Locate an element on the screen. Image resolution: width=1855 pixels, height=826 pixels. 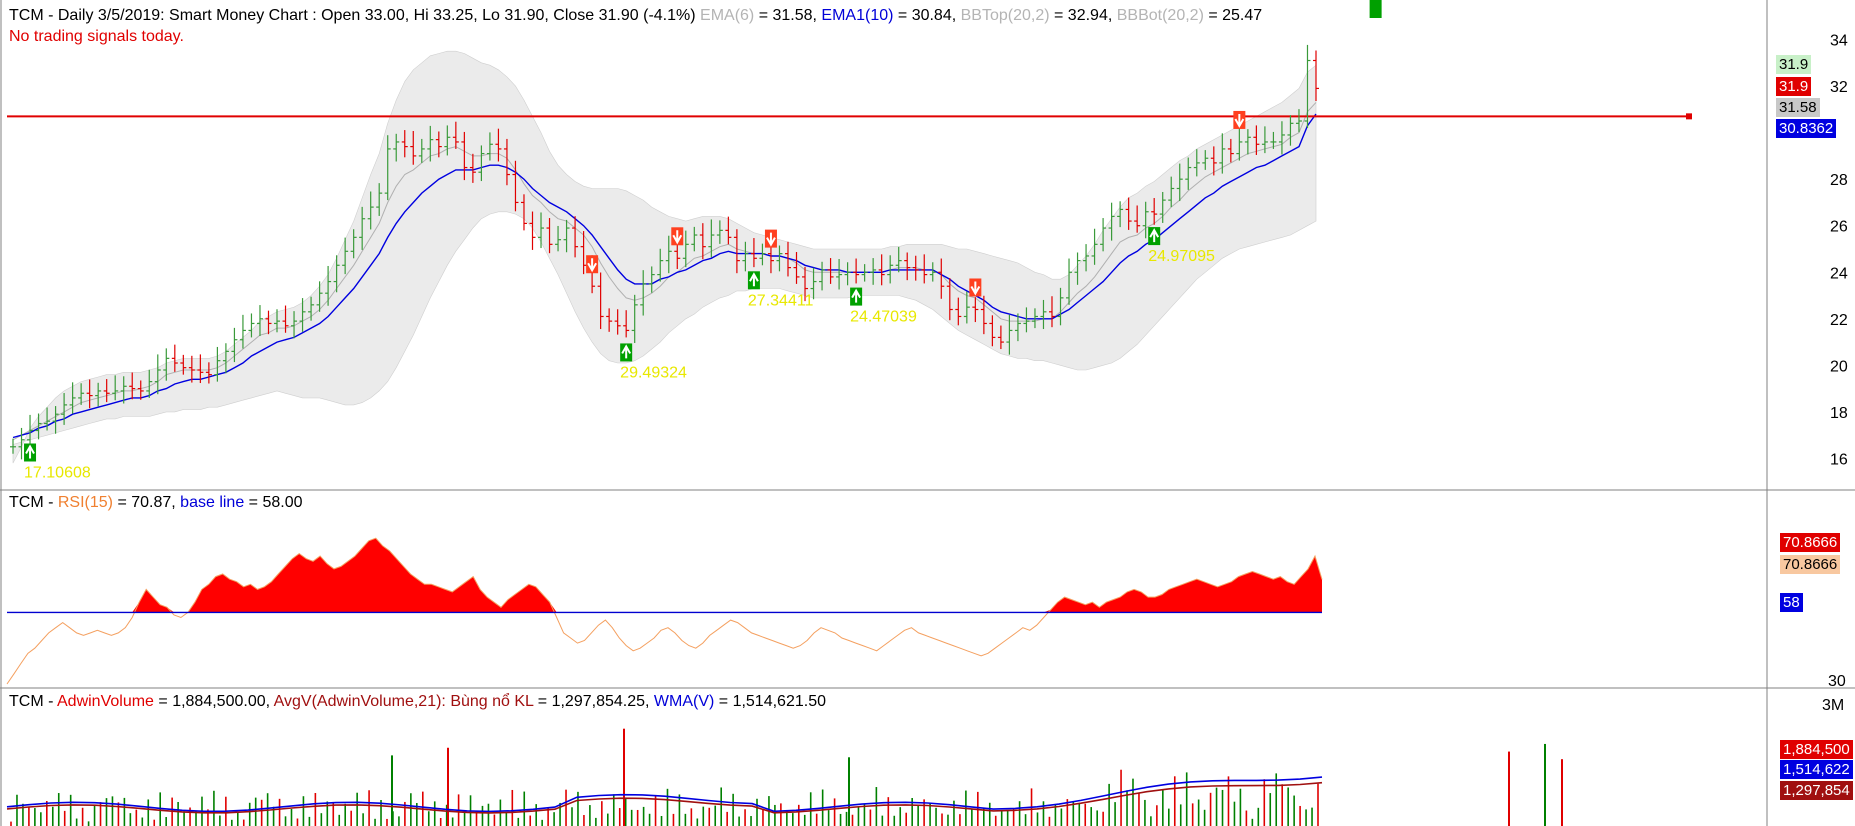
price-tick-22: 22 is located at coordinates (1839, 320).